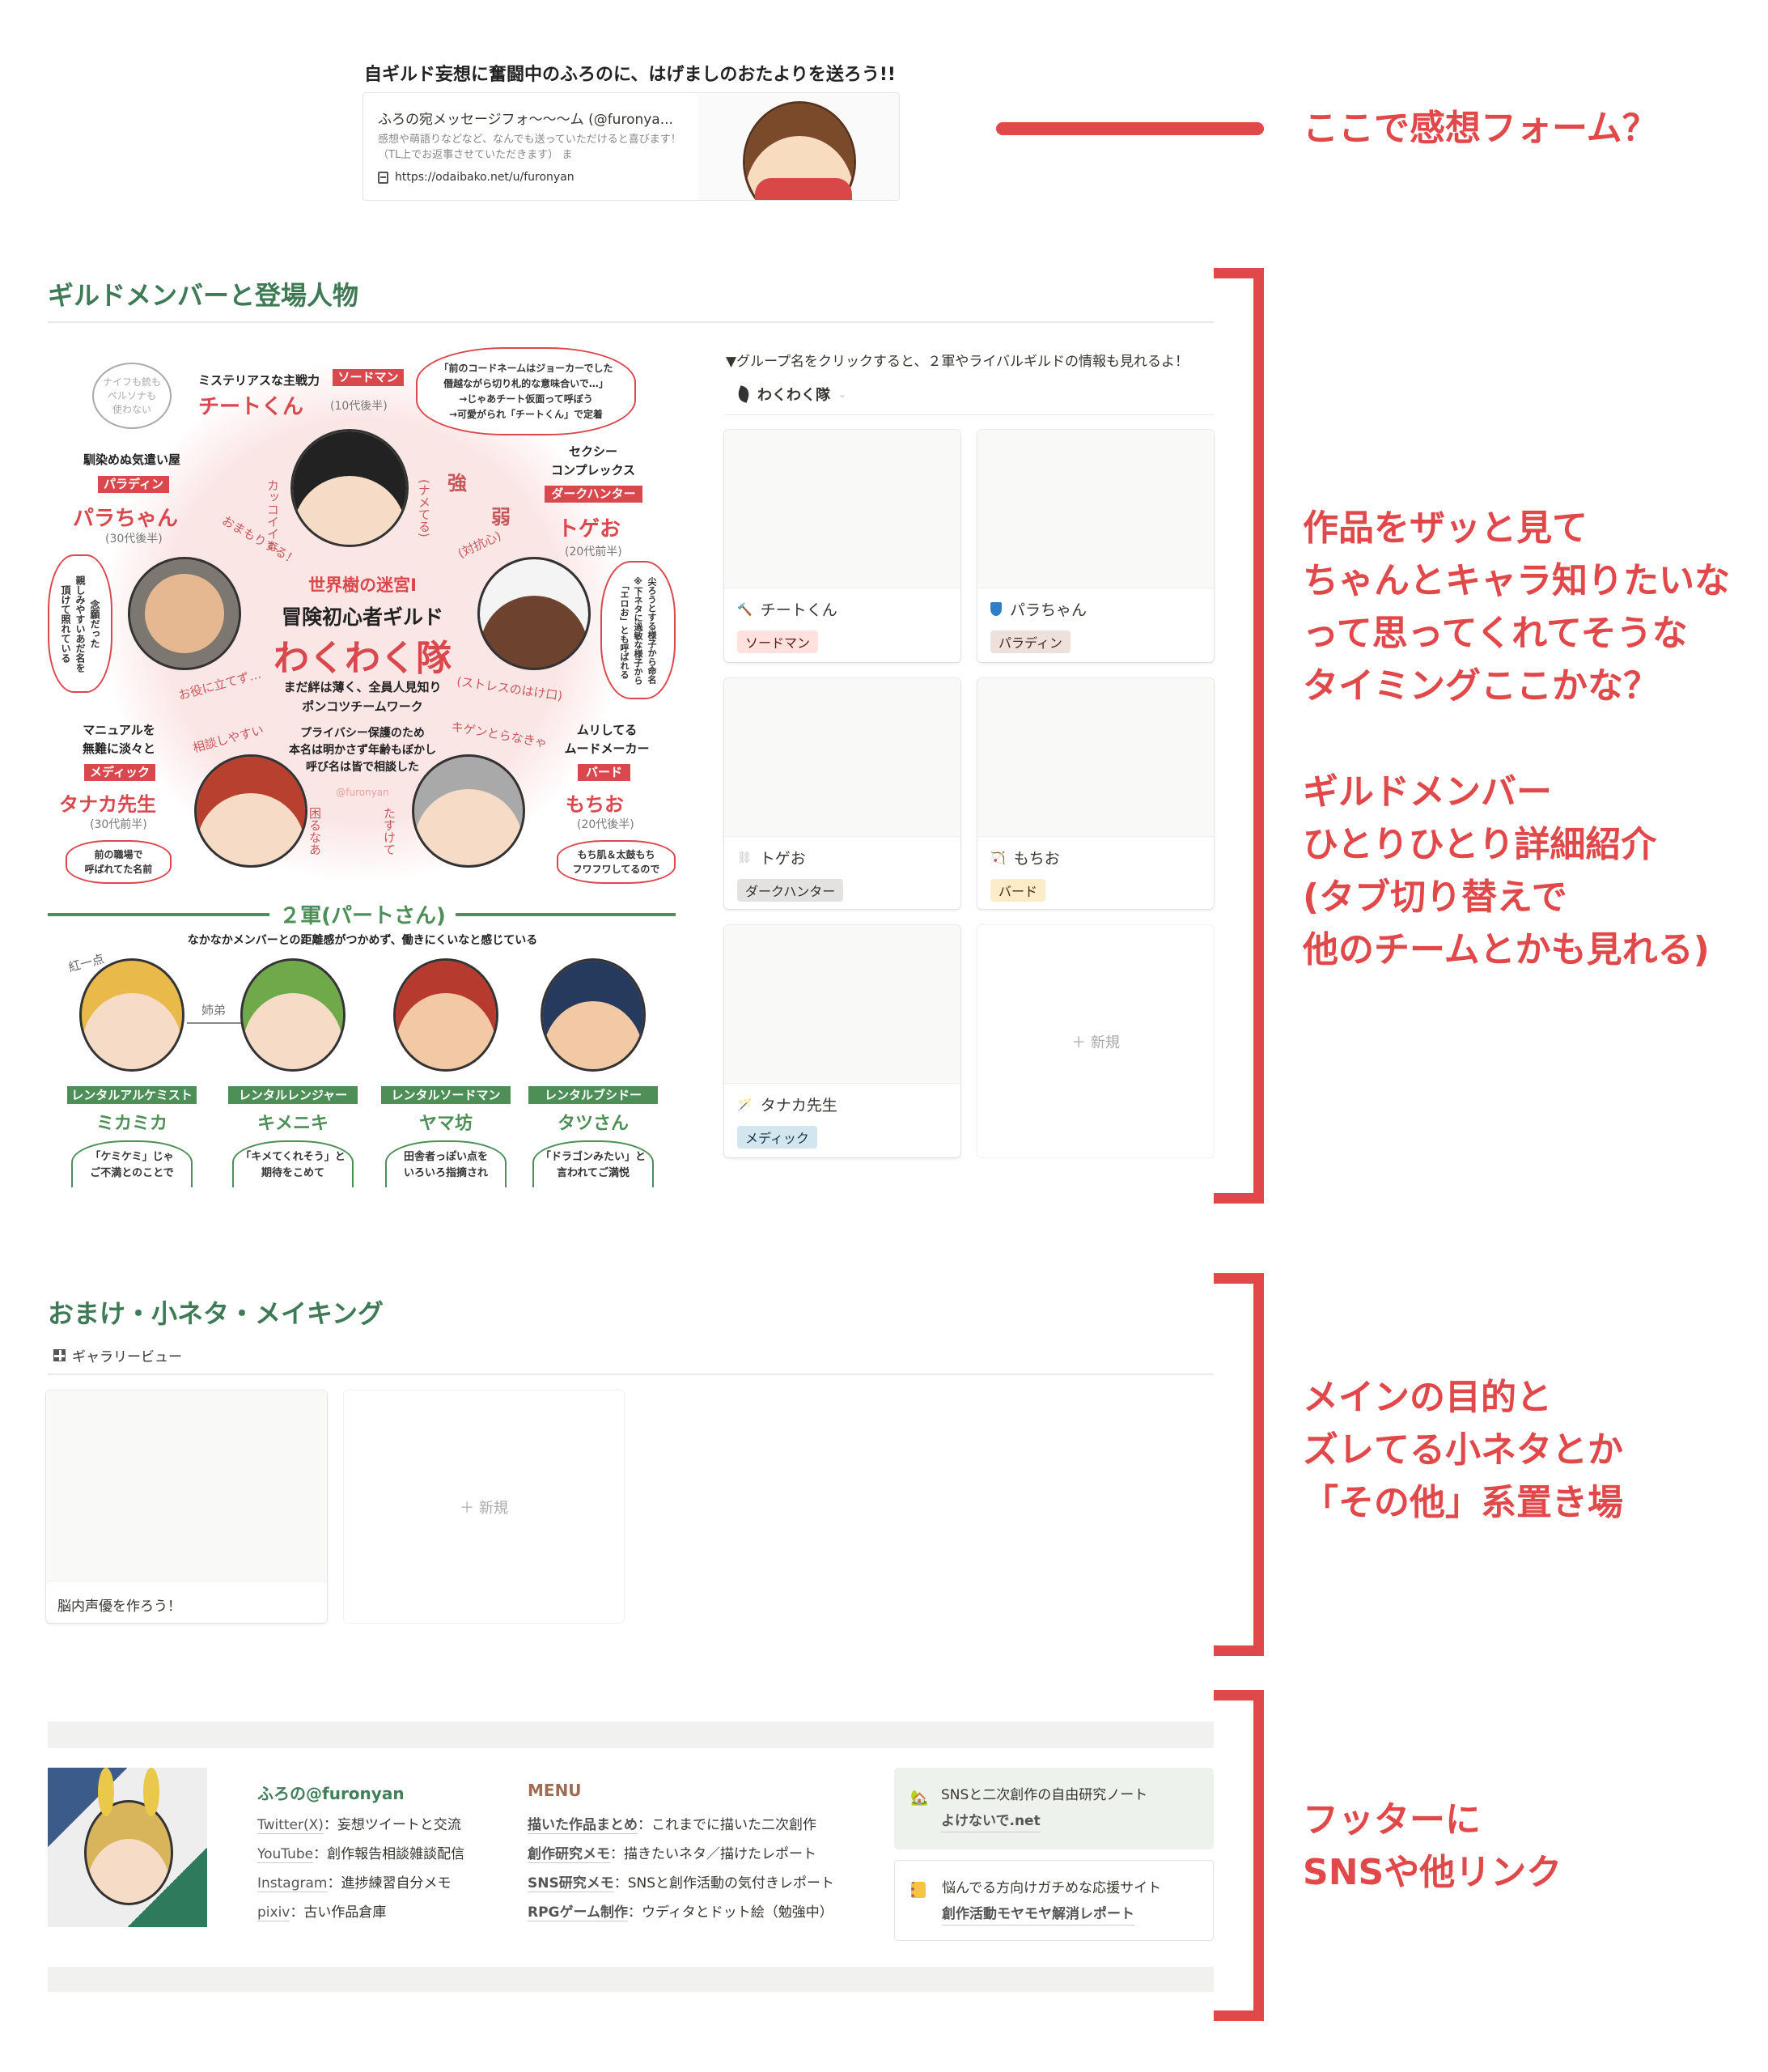 This screenshot has height=2072, width=1768. Describe the element at coordinates (918, 1890) in the screenshot. I see `notebook-icon` at that location.